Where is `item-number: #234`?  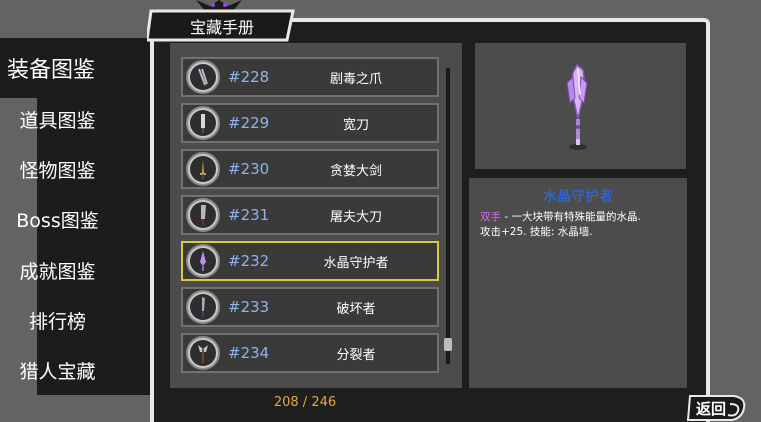
item-number: #234 is located at coordinates (249, 353).